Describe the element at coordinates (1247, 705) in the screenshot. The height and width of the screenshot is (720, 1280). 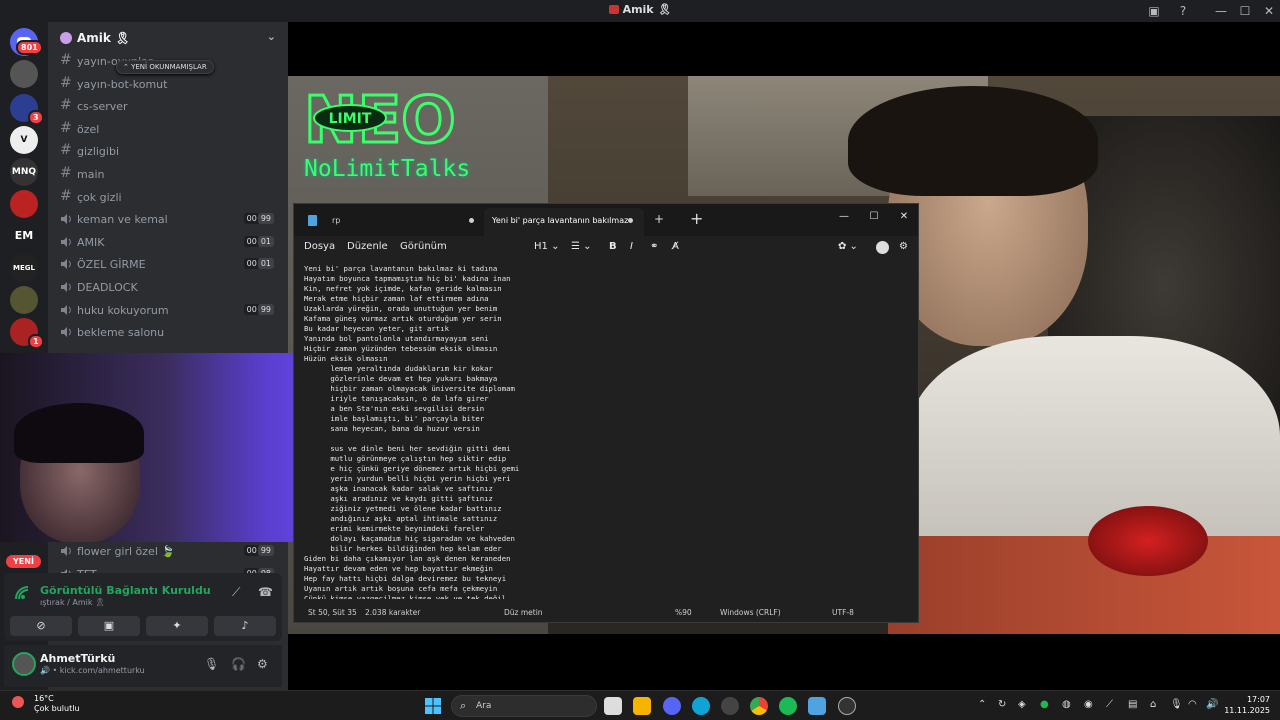
I see `clock: 17:07 11.11.2025` at that location.